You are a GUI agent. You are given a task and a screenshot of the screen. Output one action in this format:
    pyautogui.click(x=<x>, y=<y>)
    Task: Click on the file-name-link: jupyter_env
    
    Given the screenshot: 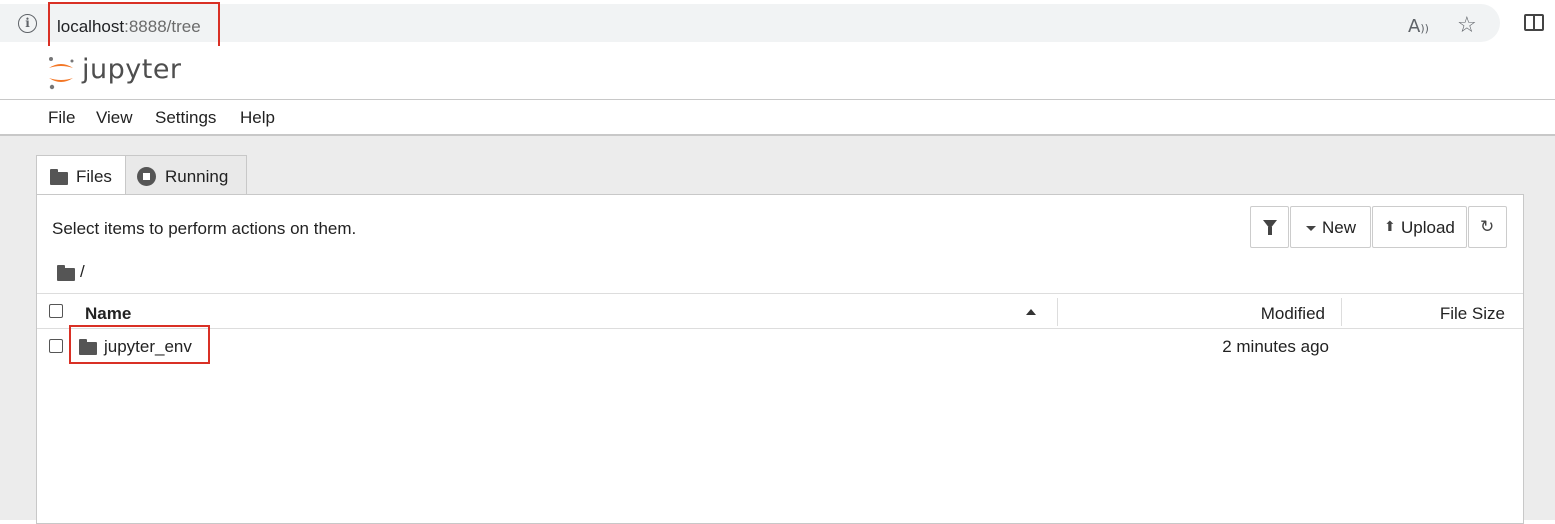 What is the action you would take?
    pyautogui.click(x=148, y=347)
    